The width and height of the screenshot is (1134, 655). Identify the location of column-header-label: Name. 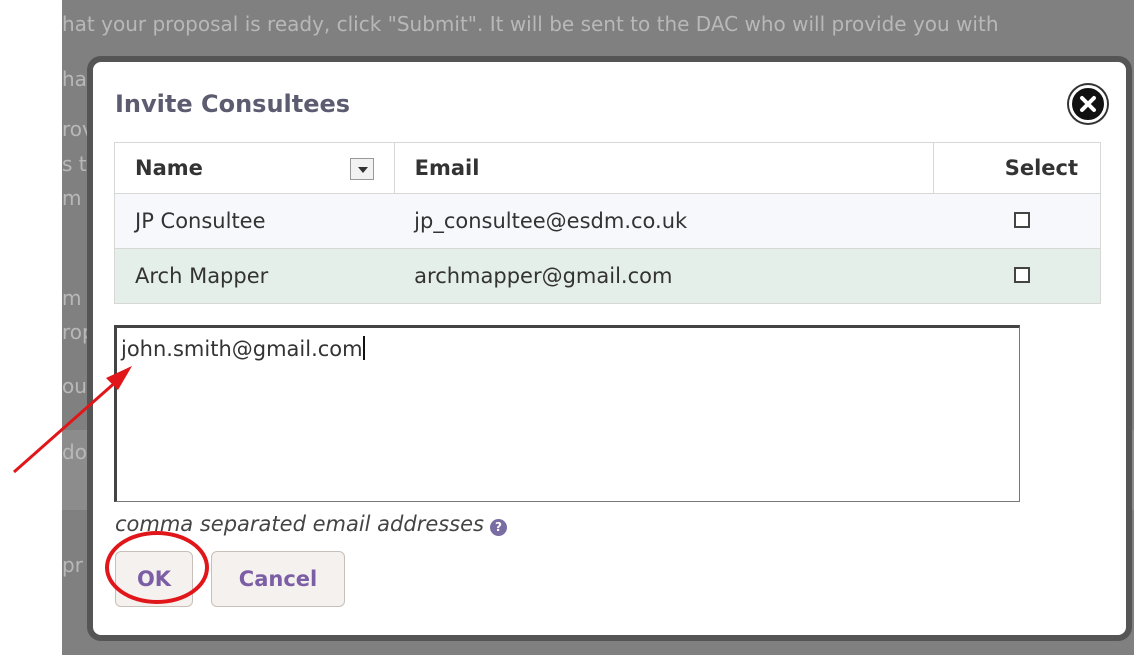
(169, 168).